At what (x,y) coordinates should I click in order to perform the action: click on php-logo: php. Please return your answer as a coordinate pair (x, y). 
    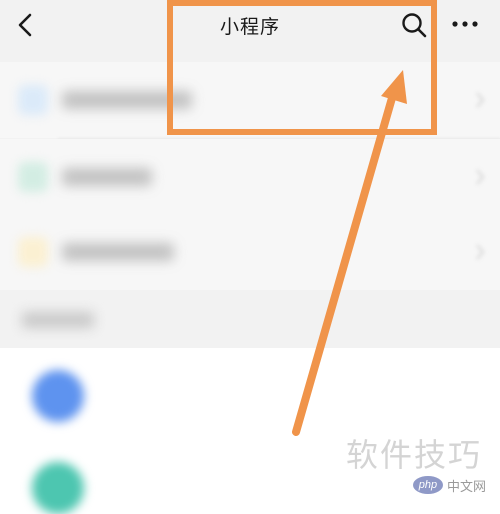
    Looking at the image, I should click on (427, 485).